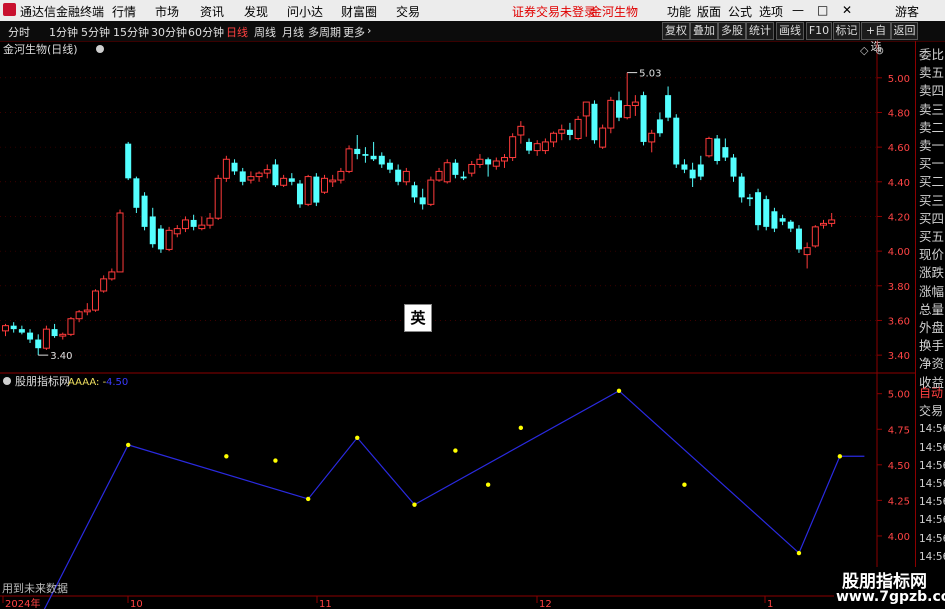 This screenshot has height=609, width=945. I want to click on menu-item-discover: 发现, so click(256, 11).